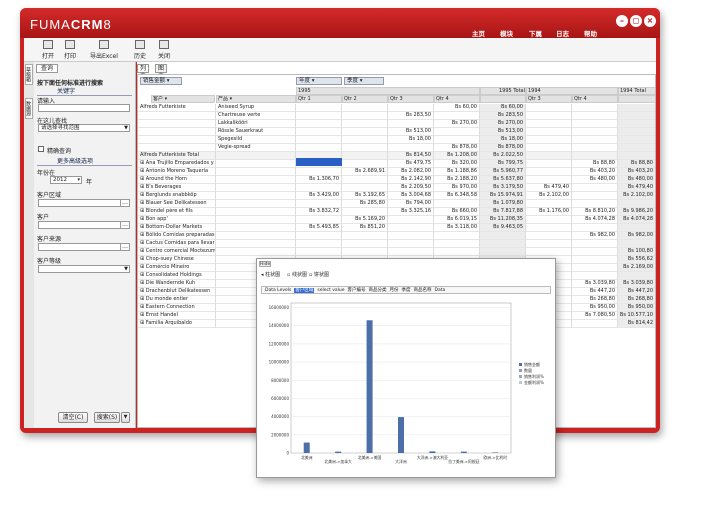 The width and height of the screenshot is (712, 513). Describe the element at coordinates (365, 99) in the screenshot. I see `quarter-header: Qtr 2` at that location.